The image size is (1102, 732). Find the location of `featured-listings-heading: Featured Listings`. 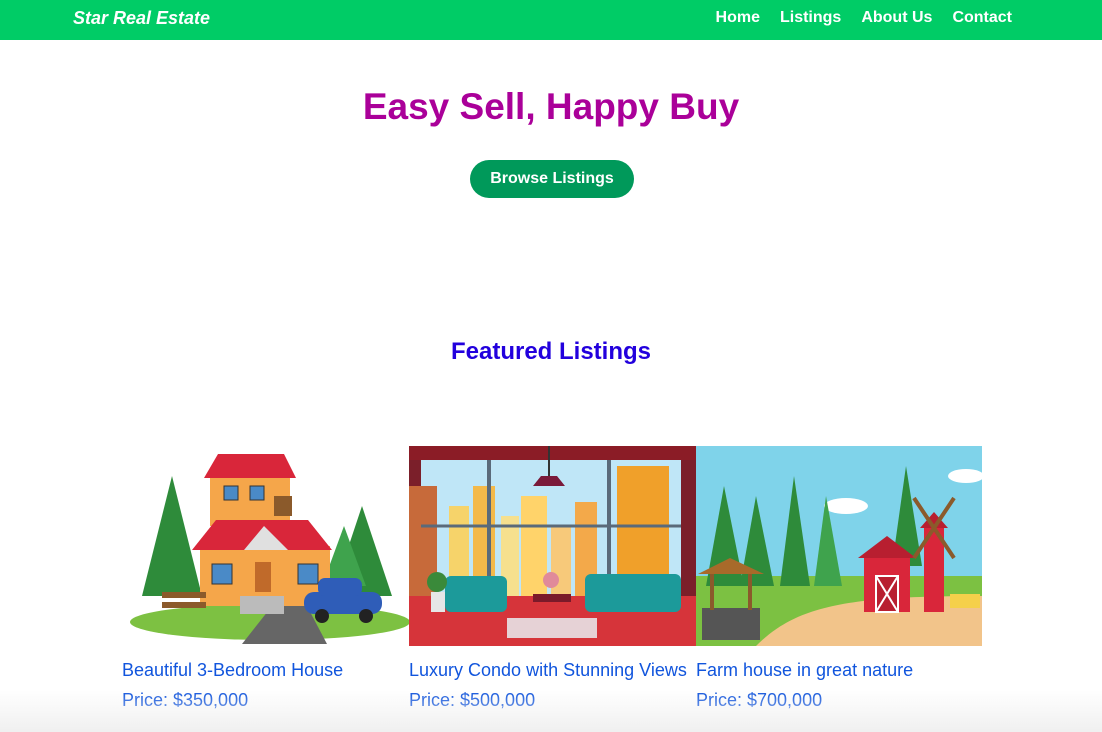

featured-listings-heading: Featured Listings is located at coordinates (551, 351).